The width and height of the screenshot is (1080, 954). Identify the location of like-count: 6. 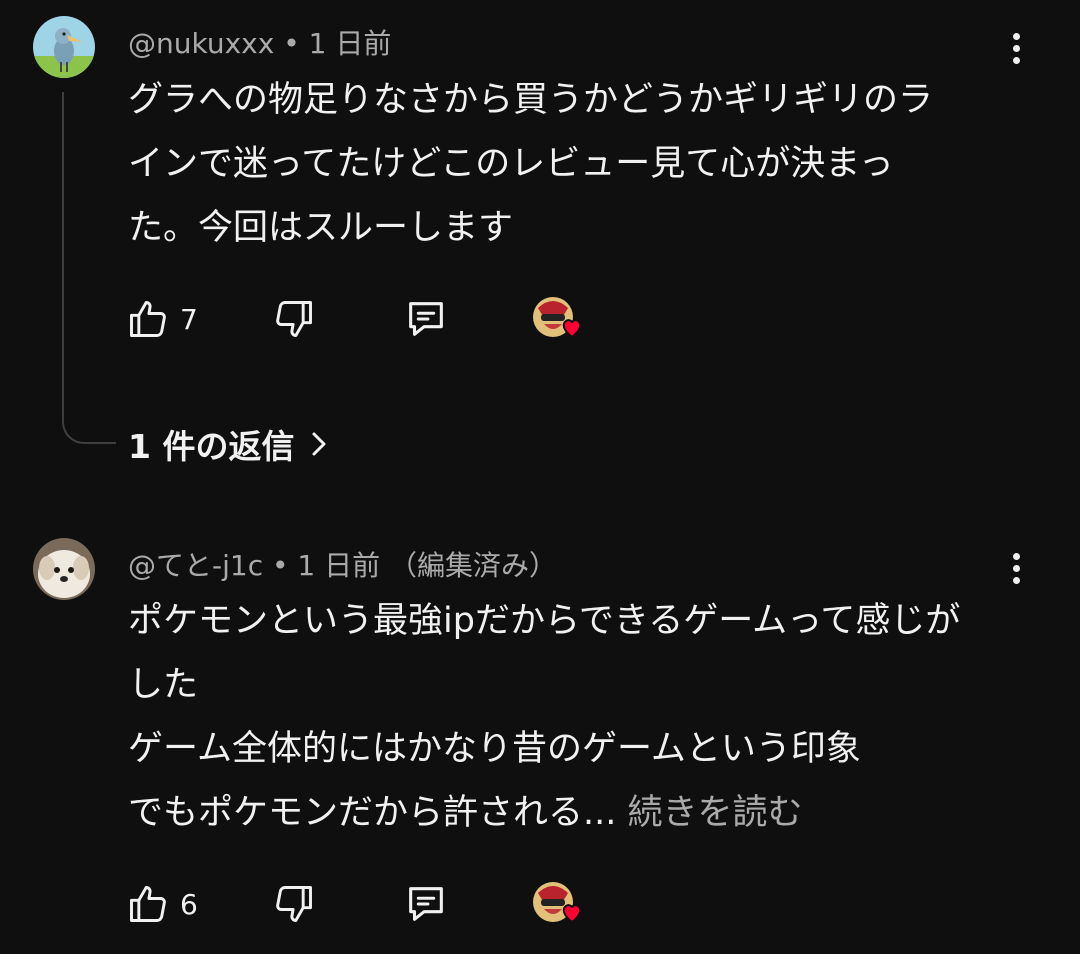
(189, 904).